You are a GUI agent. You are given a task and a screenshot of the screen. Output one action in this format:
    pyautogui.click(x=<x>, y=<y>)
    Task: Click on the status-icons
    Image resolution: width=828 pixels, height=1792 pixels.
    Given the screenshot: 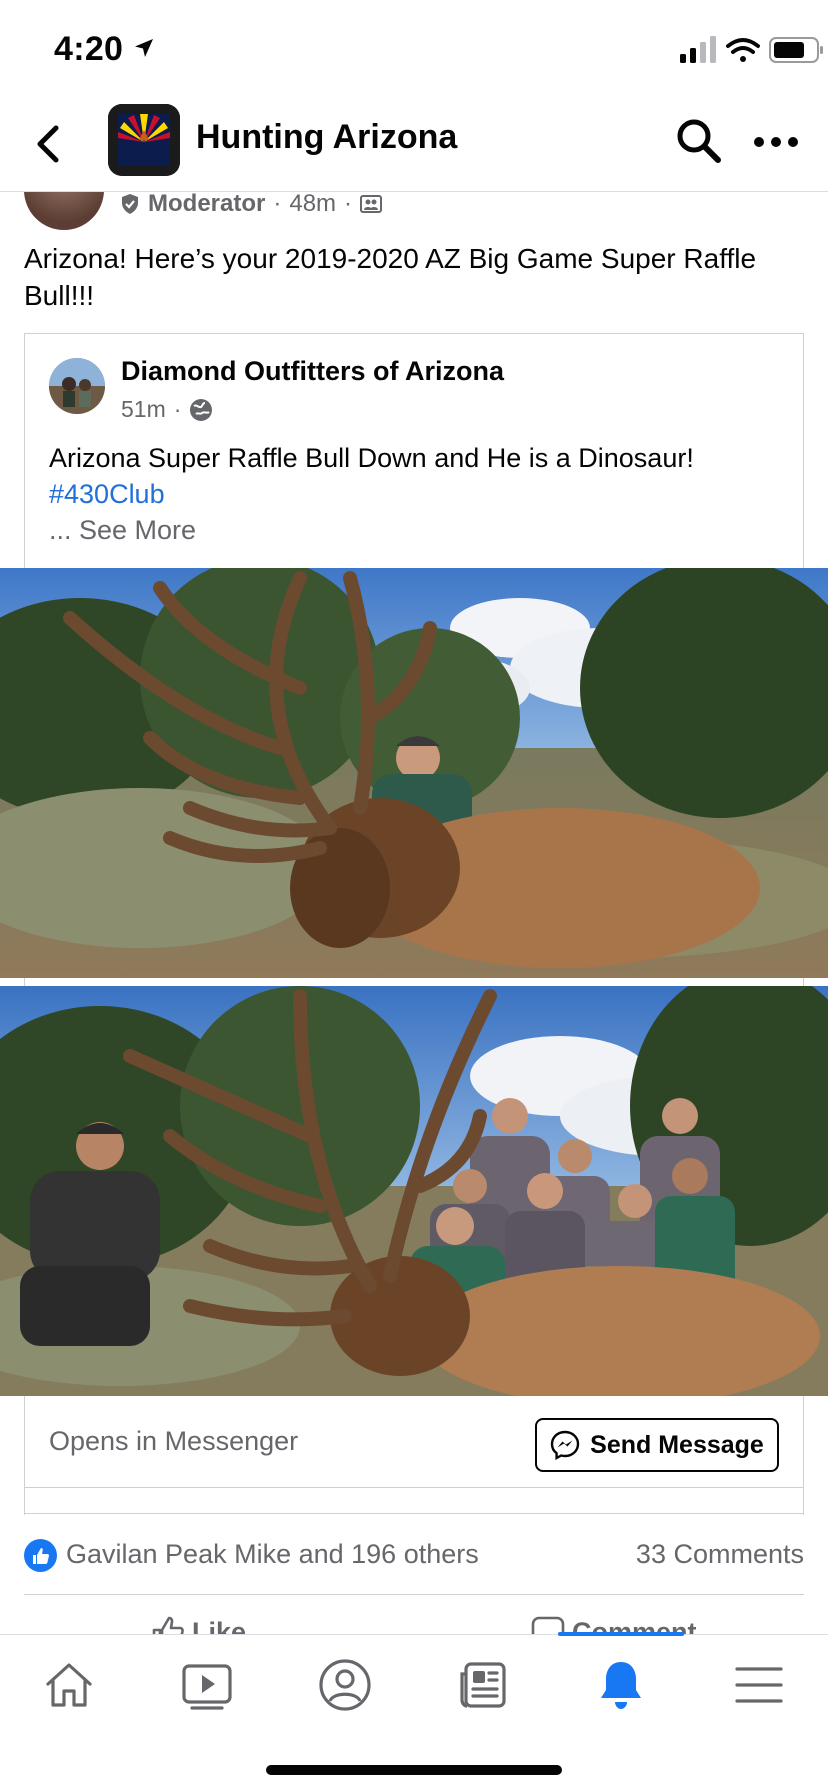 What is the action you would take?
    pyautogui.click(x=751, y=49)
    